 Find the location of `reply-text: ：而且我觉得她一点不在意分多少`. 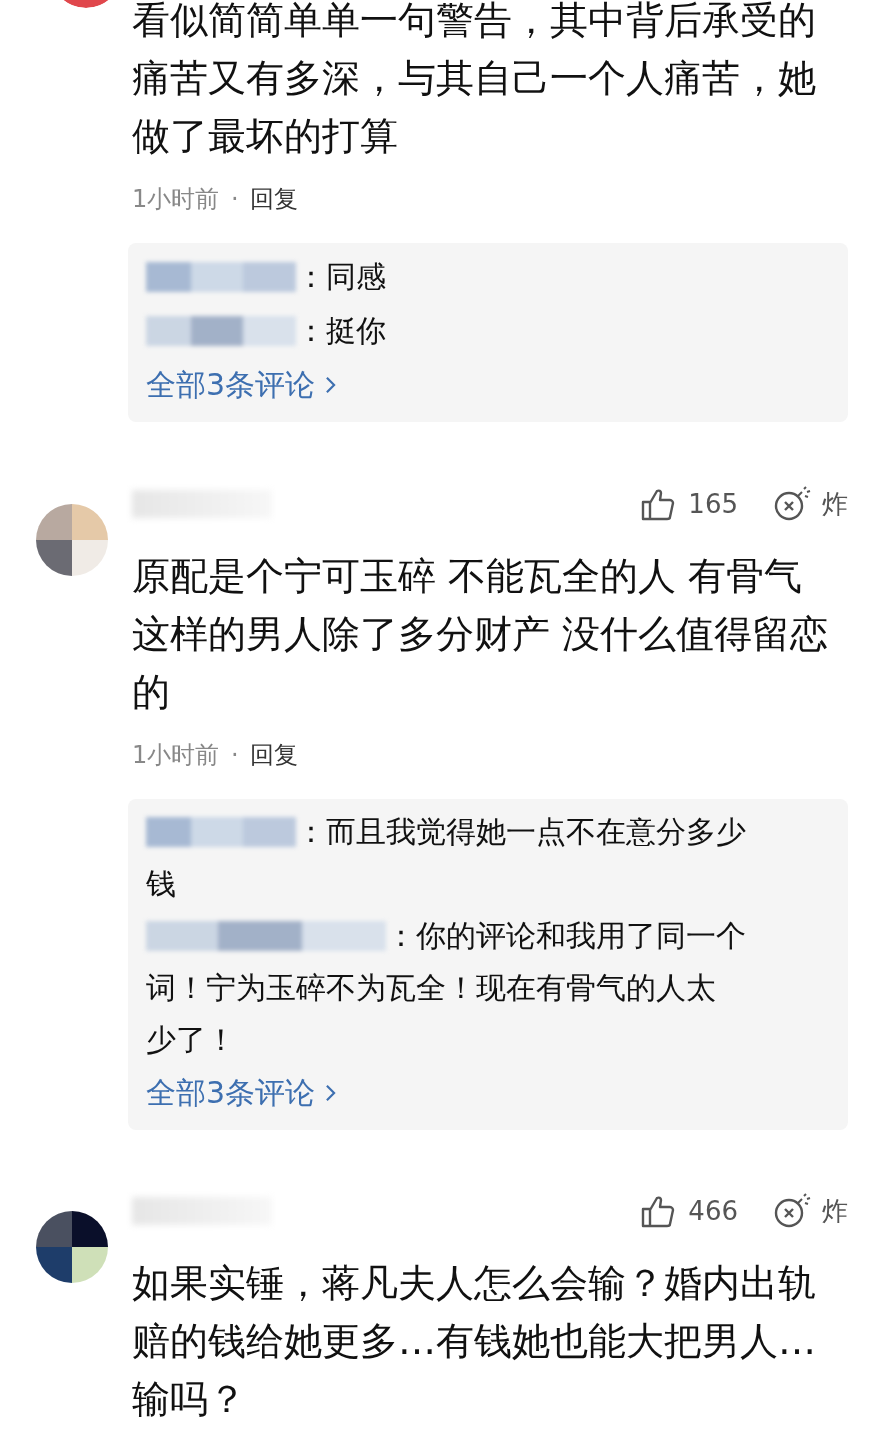

reply-text: ：而且我觉得她一点不在意分多少 is located at coordinates (521, 832).